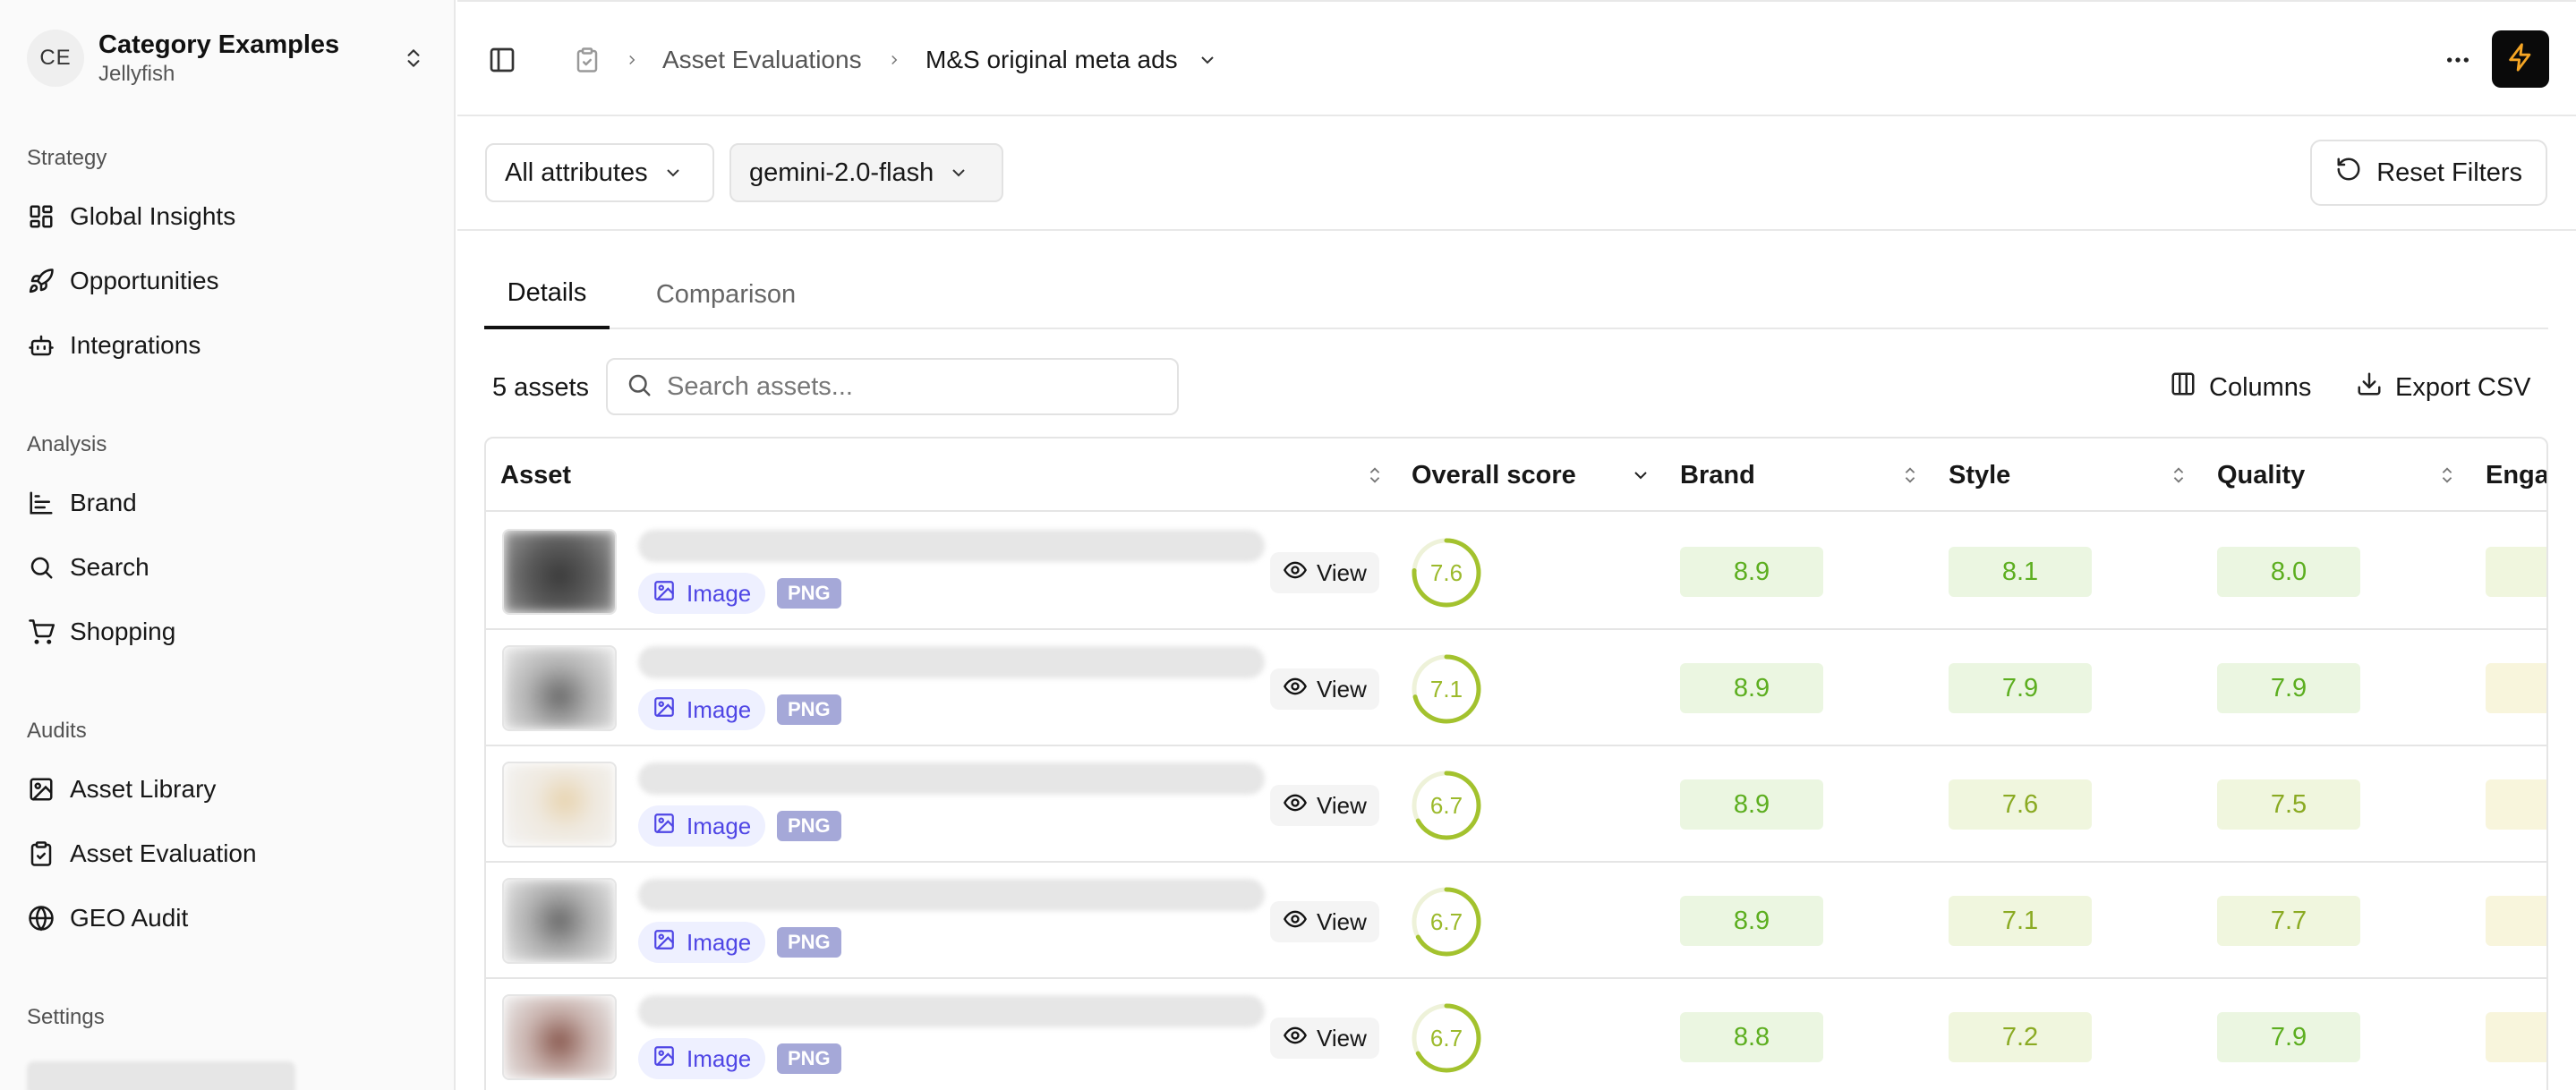 The height and width of the screenshot is (1090, 2576). I want to click on columns-label: Columns, so click(2260, 387).